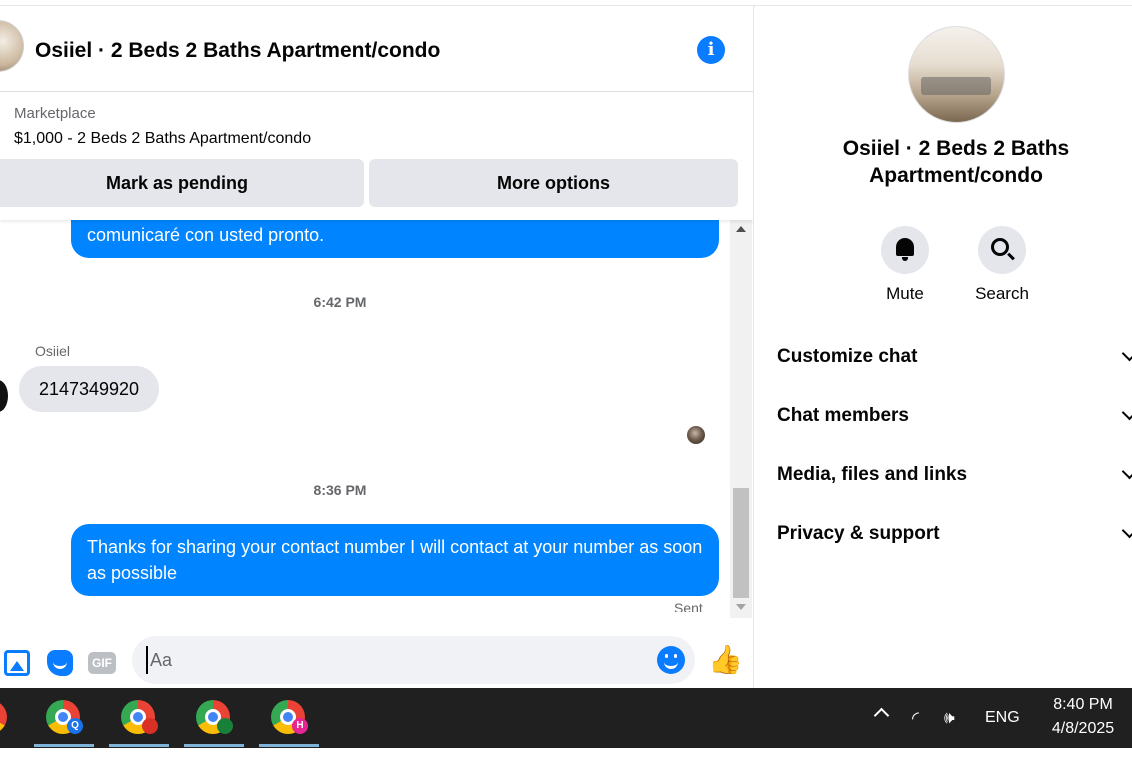 This screenshot has width=1132, height=769. What do you see at coordinates (60, 663) in the screenshot?
I see `sticker-icon` at bounding box center [60, 663].